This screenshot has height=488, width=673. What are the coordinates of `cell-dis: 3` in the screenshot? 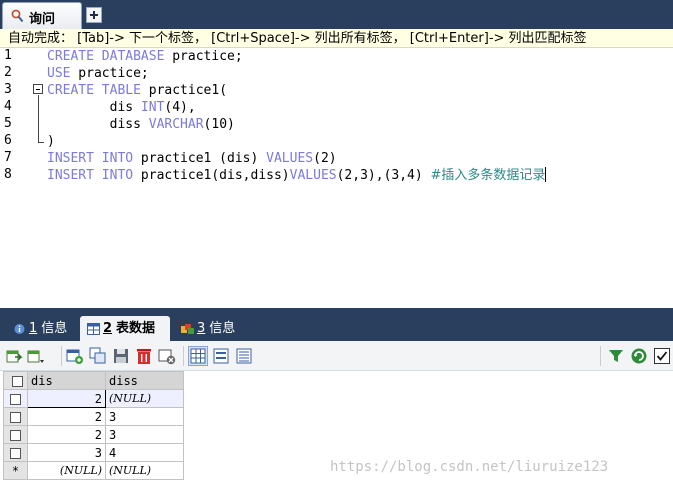 It's located at (66, 452).